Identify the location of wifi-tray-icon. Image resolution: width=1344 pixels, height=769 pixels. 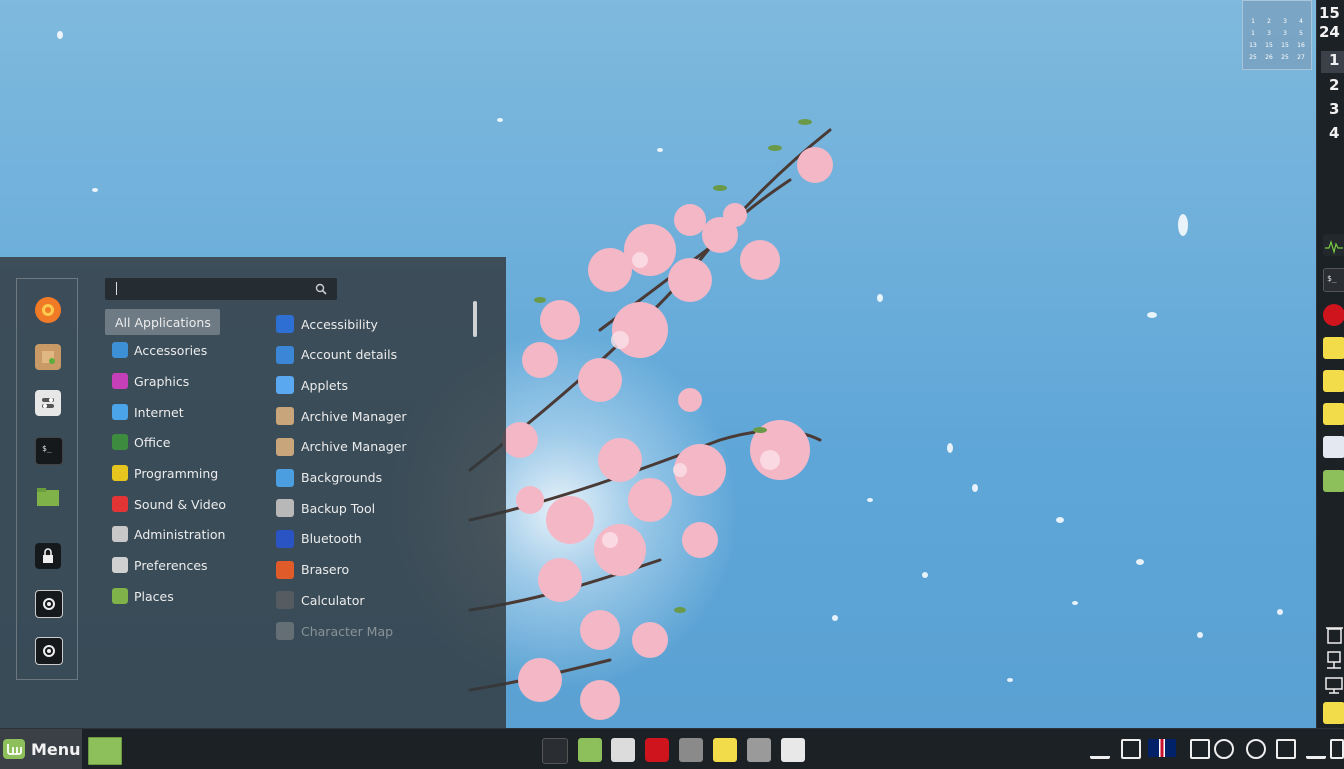
(1316, 749).